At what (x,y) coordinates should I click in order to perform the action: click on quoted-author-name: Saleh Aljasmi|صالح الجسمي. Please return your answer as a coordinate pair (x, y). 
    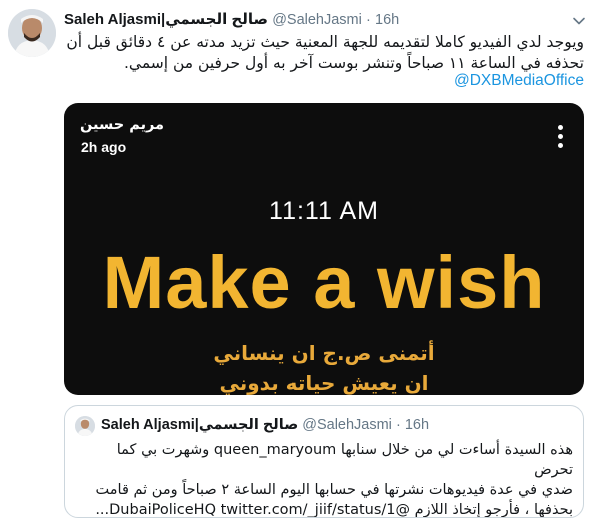
    Looking at the image, I should click on (200, 425).